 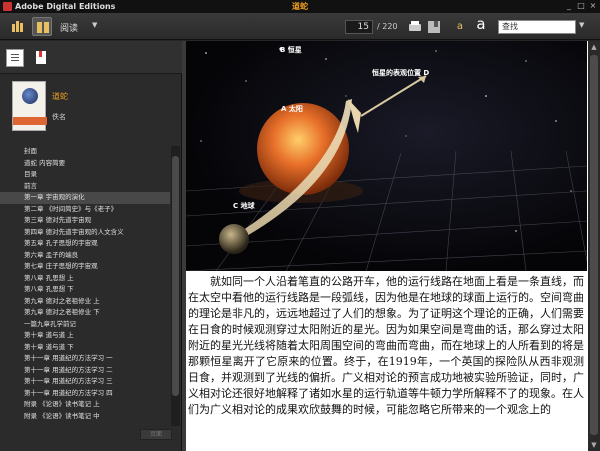 What do you see at coordinates (85, 210) in the screenshot?
I see `toc-item: 第二章 《时间简史》与《老子》` at bounding box center [85, 210].